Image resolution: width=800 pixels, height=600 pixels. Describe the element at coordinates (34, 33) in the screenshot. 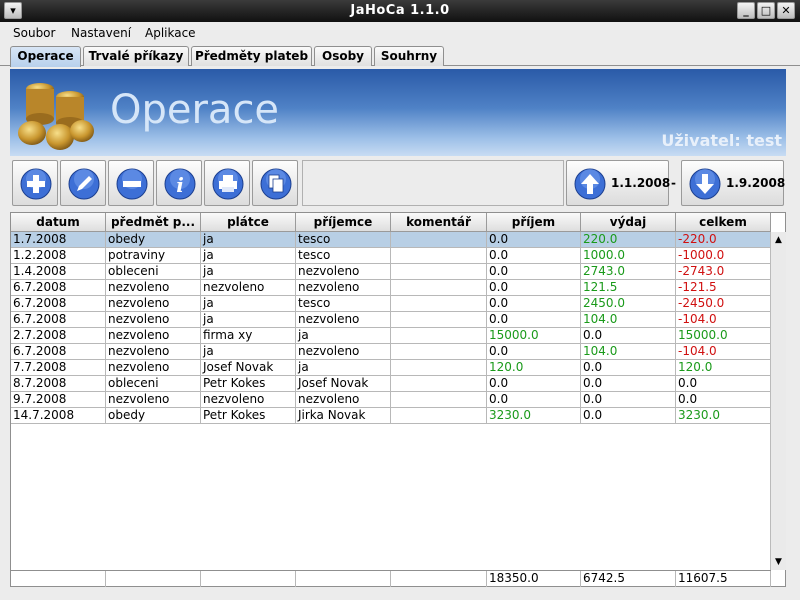

I see `menu-soubor: Soubor` at that location.